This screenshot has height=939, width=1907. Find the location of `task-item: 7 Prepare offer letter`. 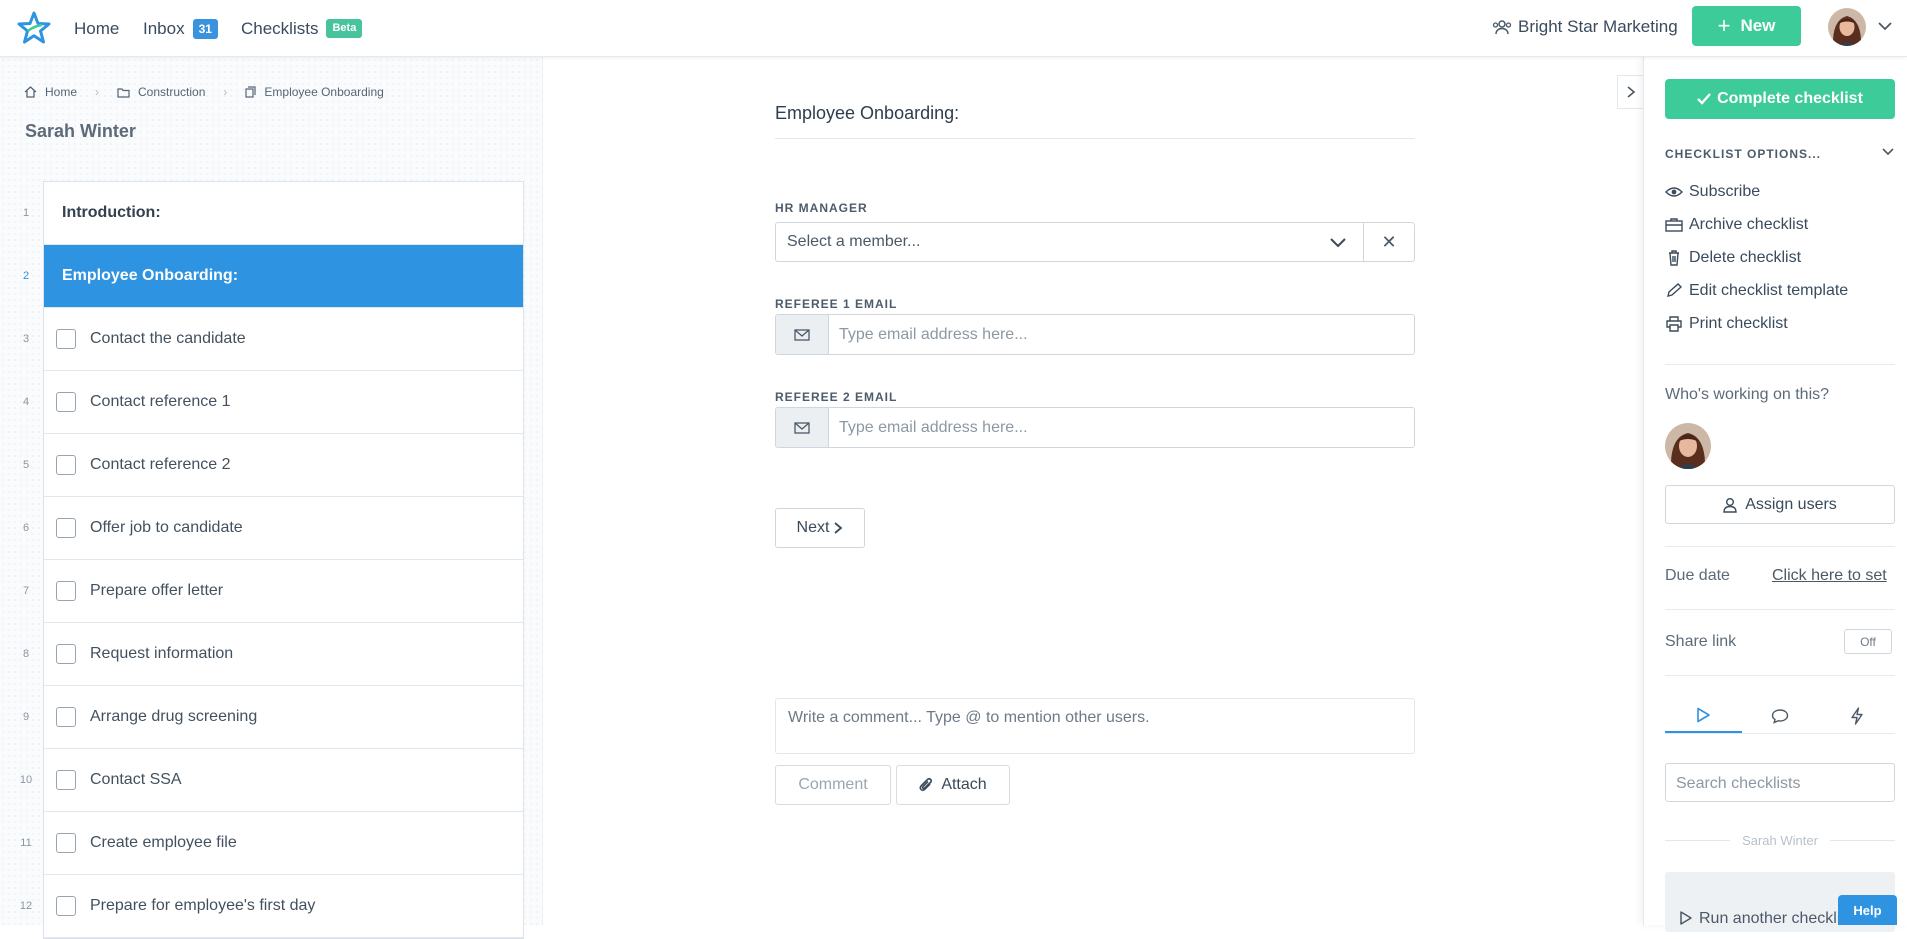

task-item: 7 Prepare offer letter is located at coordinates (273, 591).